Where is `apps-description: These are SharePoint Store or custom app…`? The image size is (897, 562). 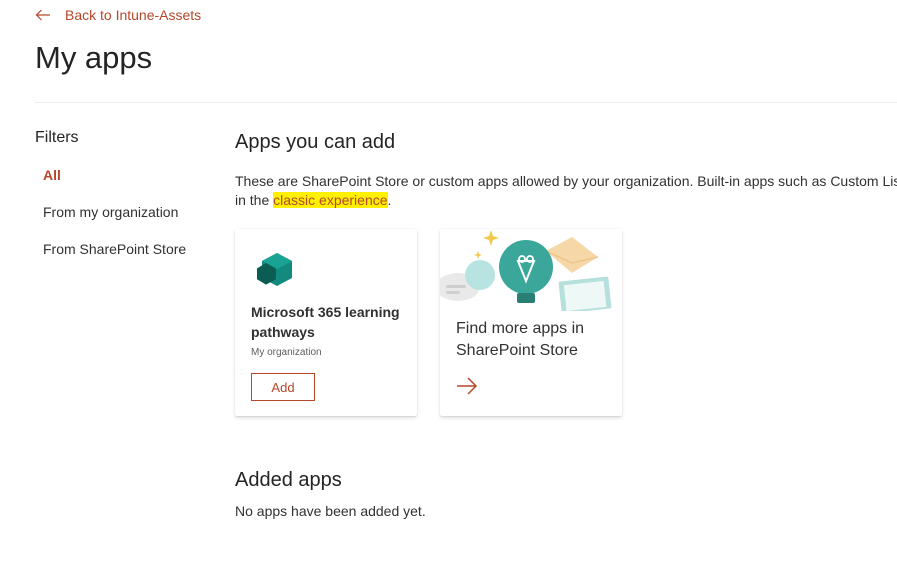
apps-description: These are SharePoint Store or custom app… is located at coordinates (566, 191).